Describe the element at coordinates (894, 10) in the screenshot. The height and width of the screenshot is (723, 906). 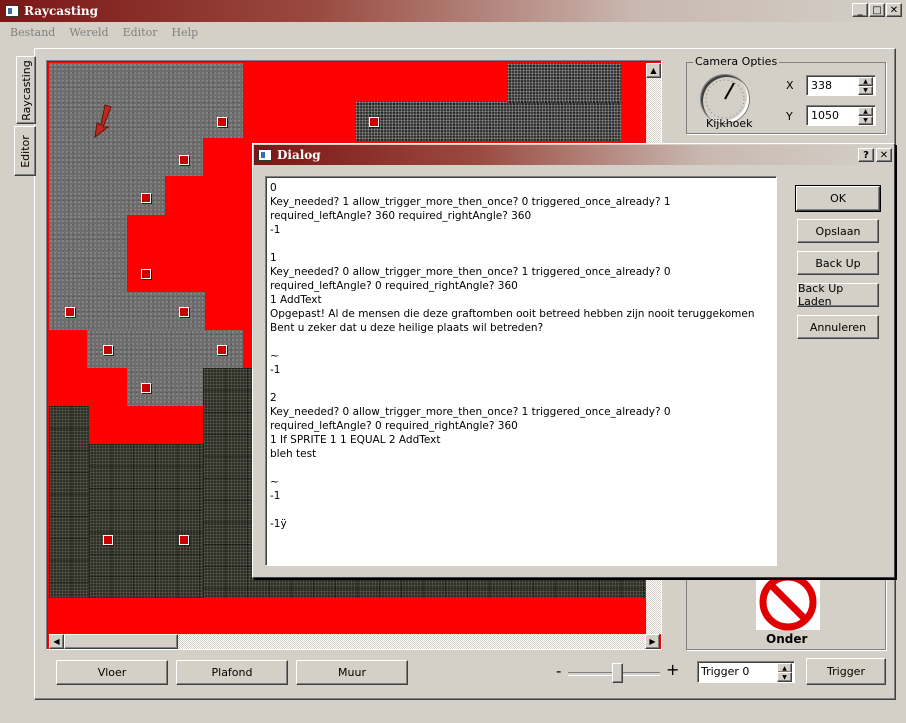
I see `close-icon: ✕` at that location.